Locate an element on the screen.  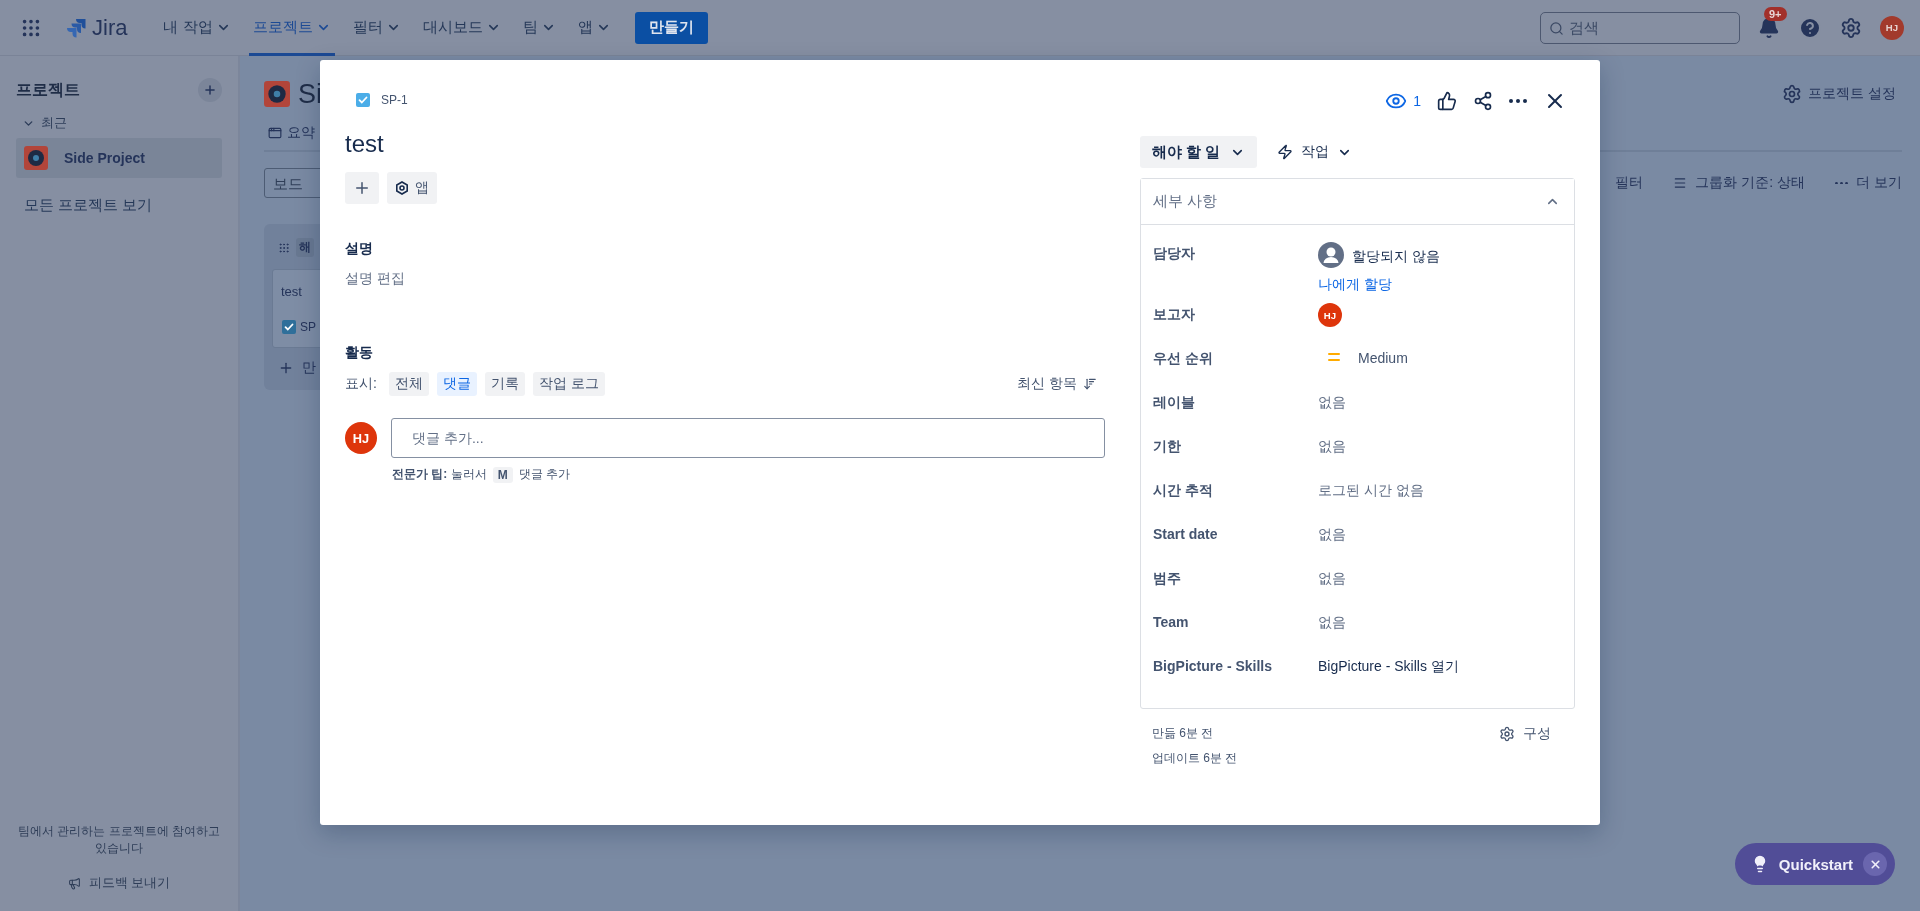
product-name: Jira is located at coordinates (110, 27).